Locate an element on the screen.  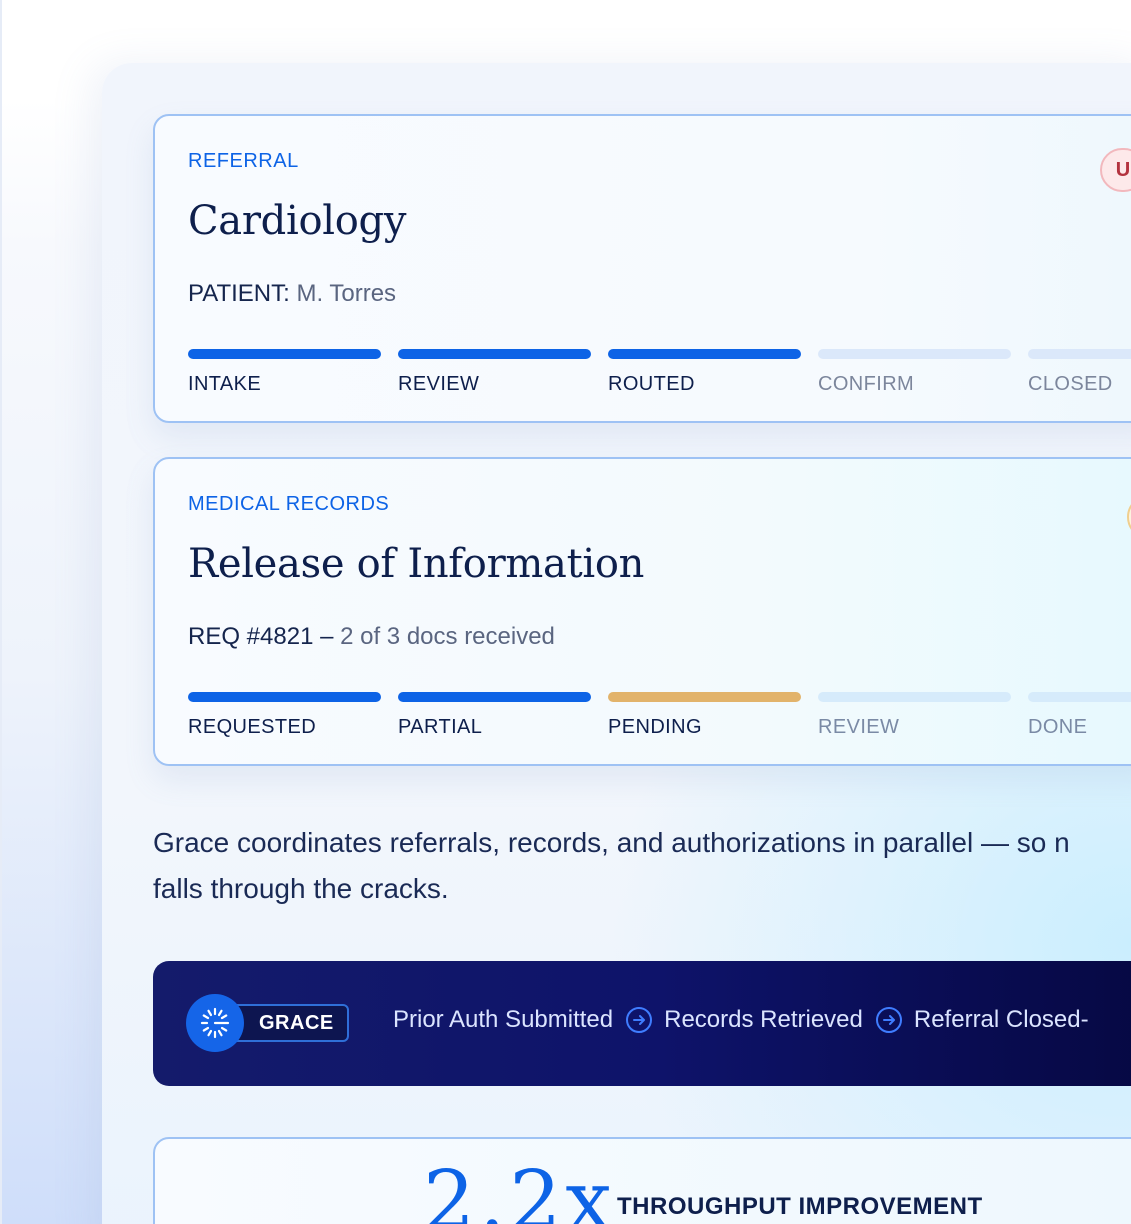
step-label: DONE is located at coordinates (1058, 727).